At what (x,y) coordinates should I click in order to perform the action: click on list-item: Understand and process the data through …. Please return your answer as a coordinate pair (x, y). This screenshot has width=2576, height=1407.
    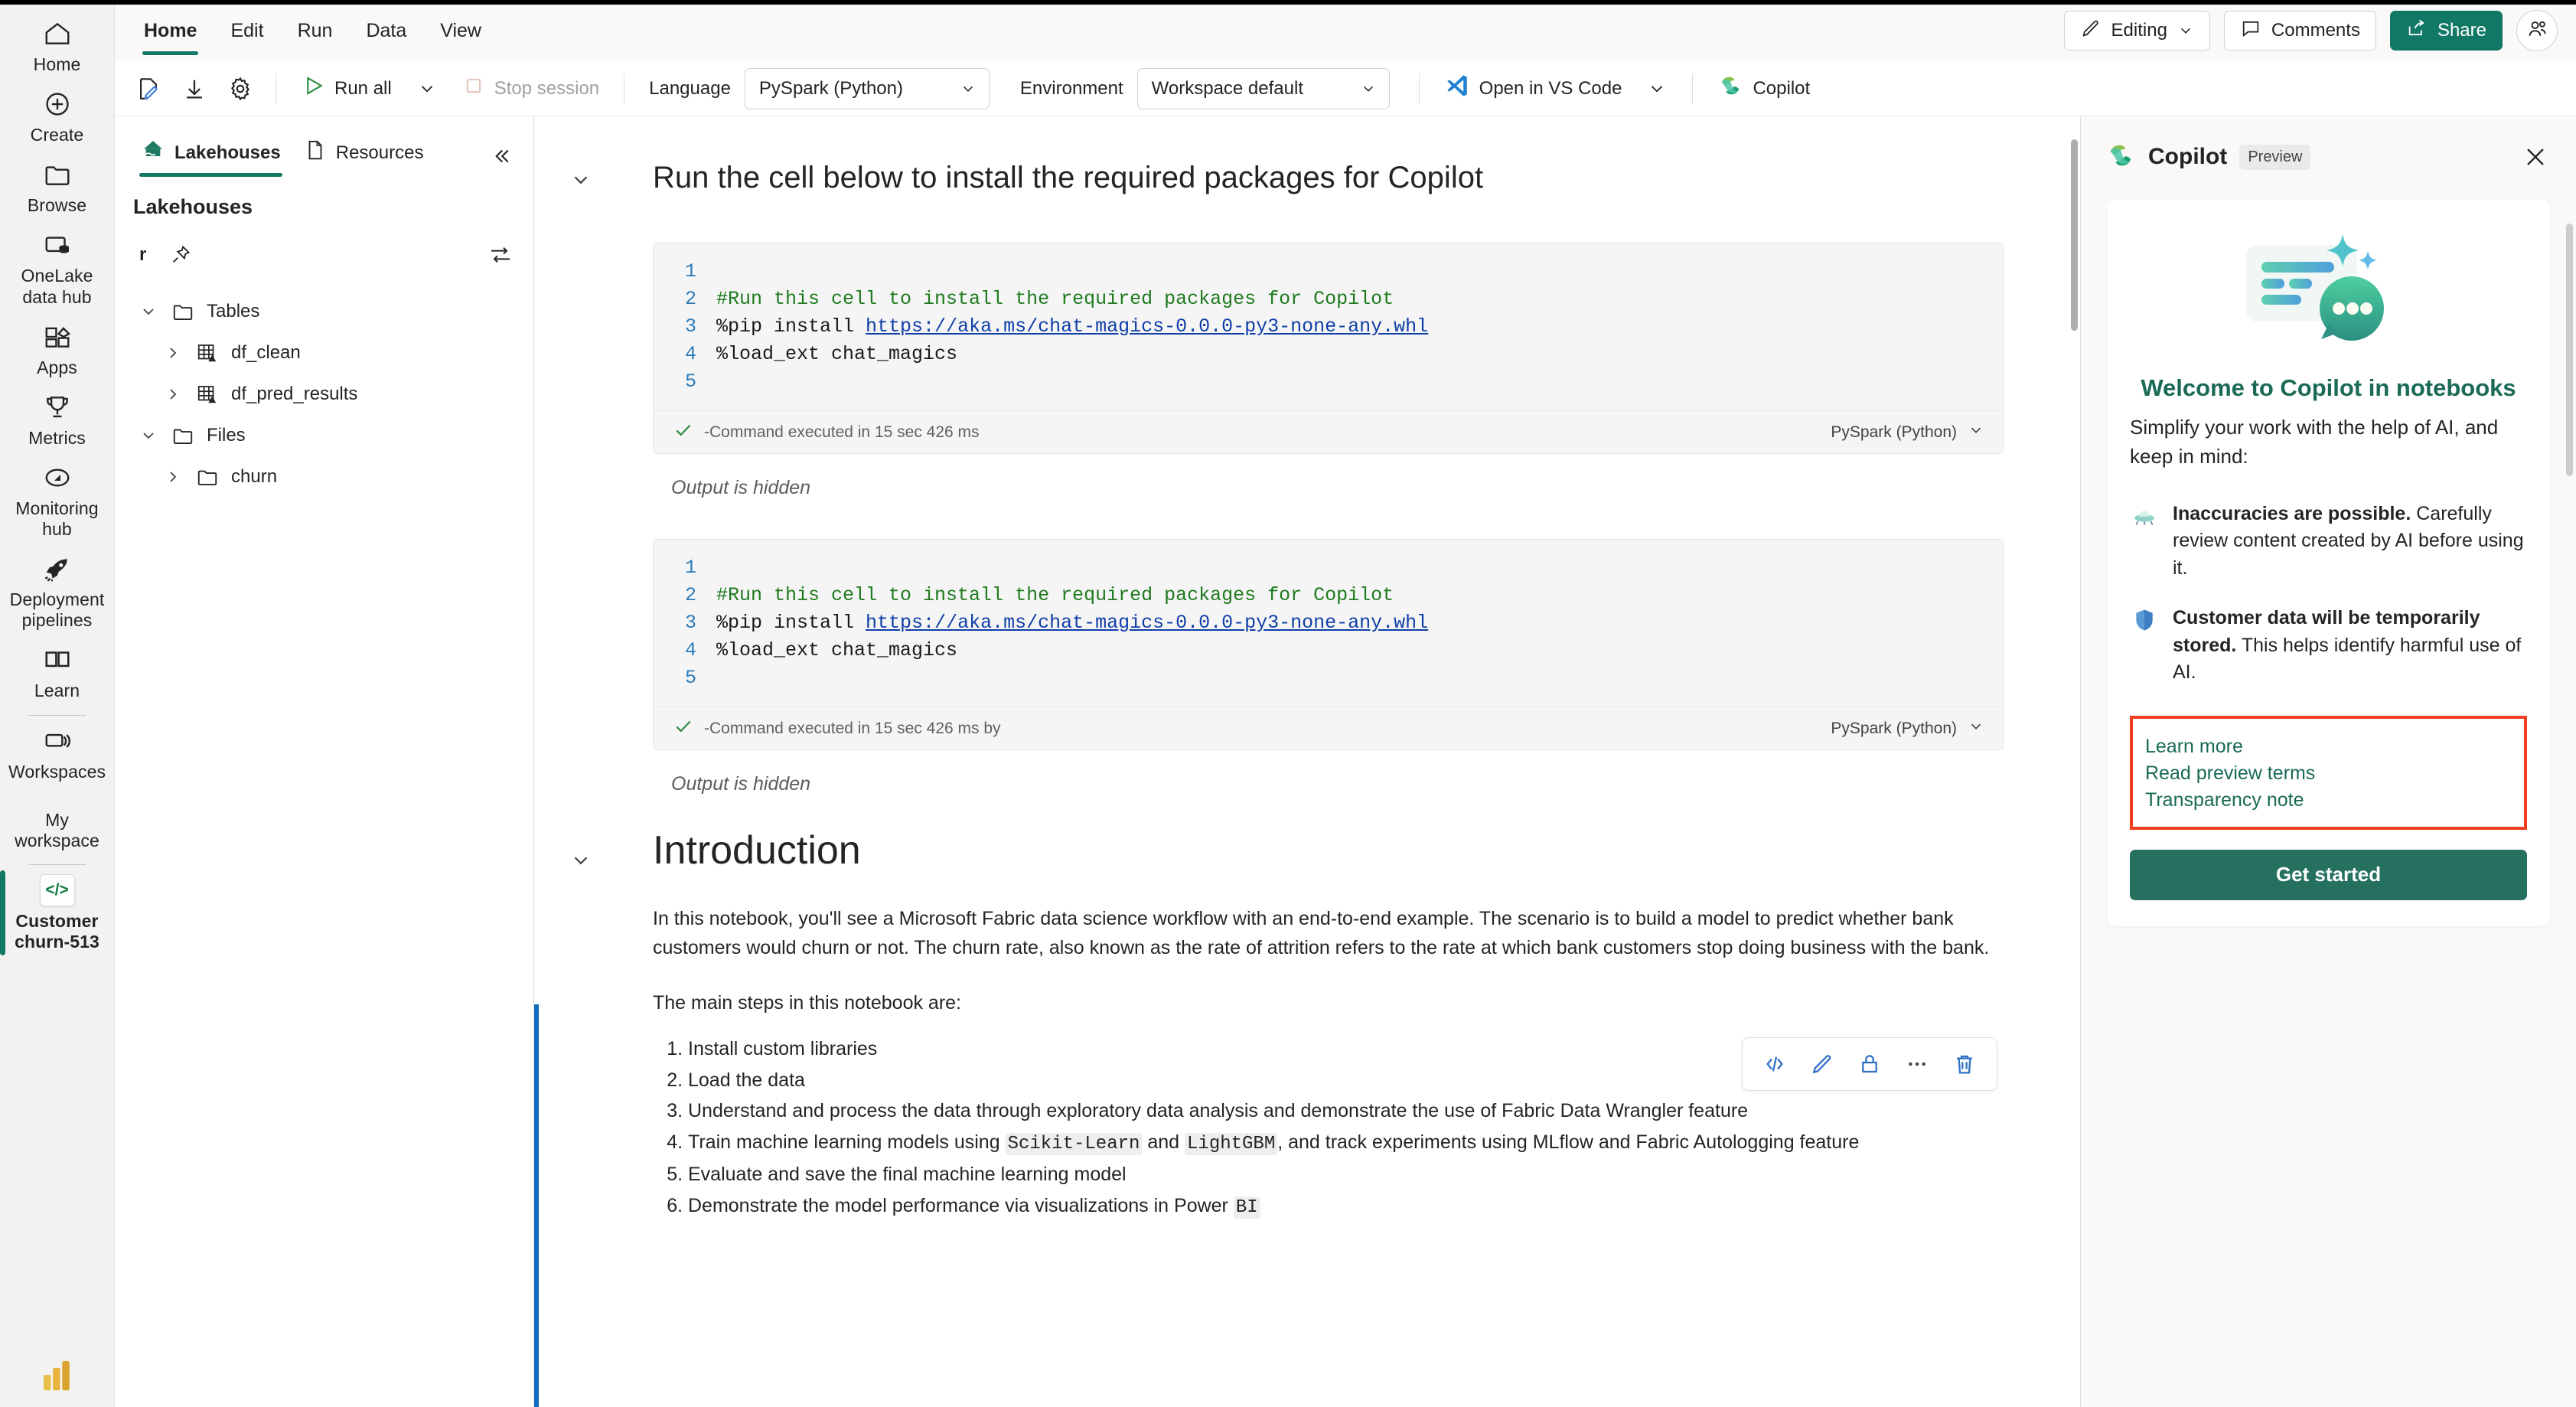
    Looking at the image, I should click on (1342, 1111).